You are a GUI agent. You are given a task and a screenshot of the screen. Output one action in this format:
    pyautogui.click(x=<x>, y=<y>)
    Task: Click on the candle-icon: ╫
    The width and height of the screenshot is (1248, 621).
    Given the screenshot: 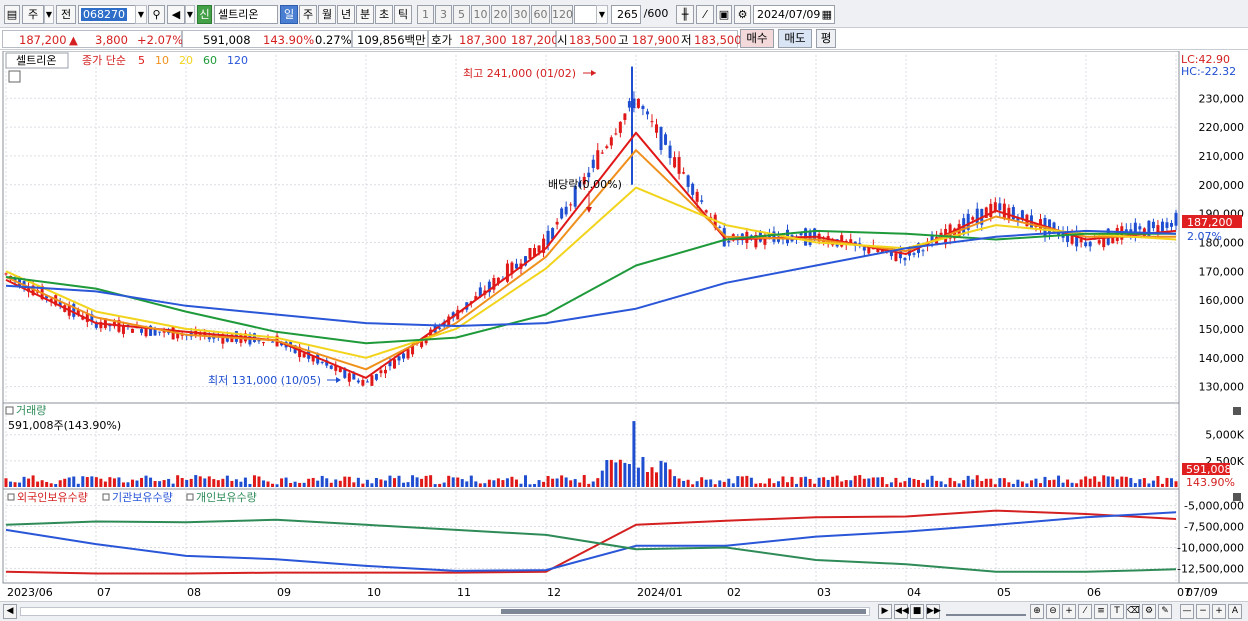 What is the action you would take?
    pyautogui.click(x=685, y=14)
    